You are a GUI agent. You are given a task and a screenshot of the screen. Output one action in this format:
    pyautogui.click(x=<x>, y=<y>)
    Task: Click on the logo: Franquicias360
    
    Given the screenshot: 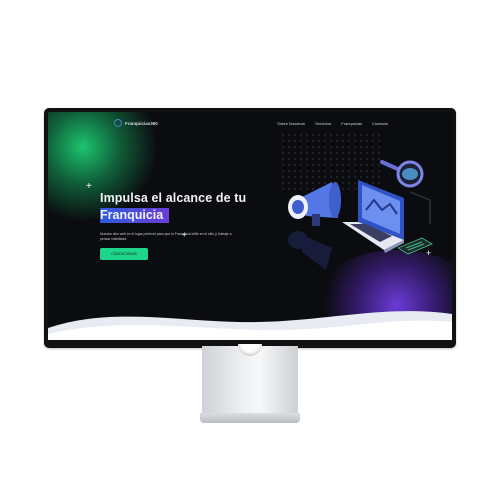 What is the action you would take?
    pyautogui.click(x=136, y=123)
    